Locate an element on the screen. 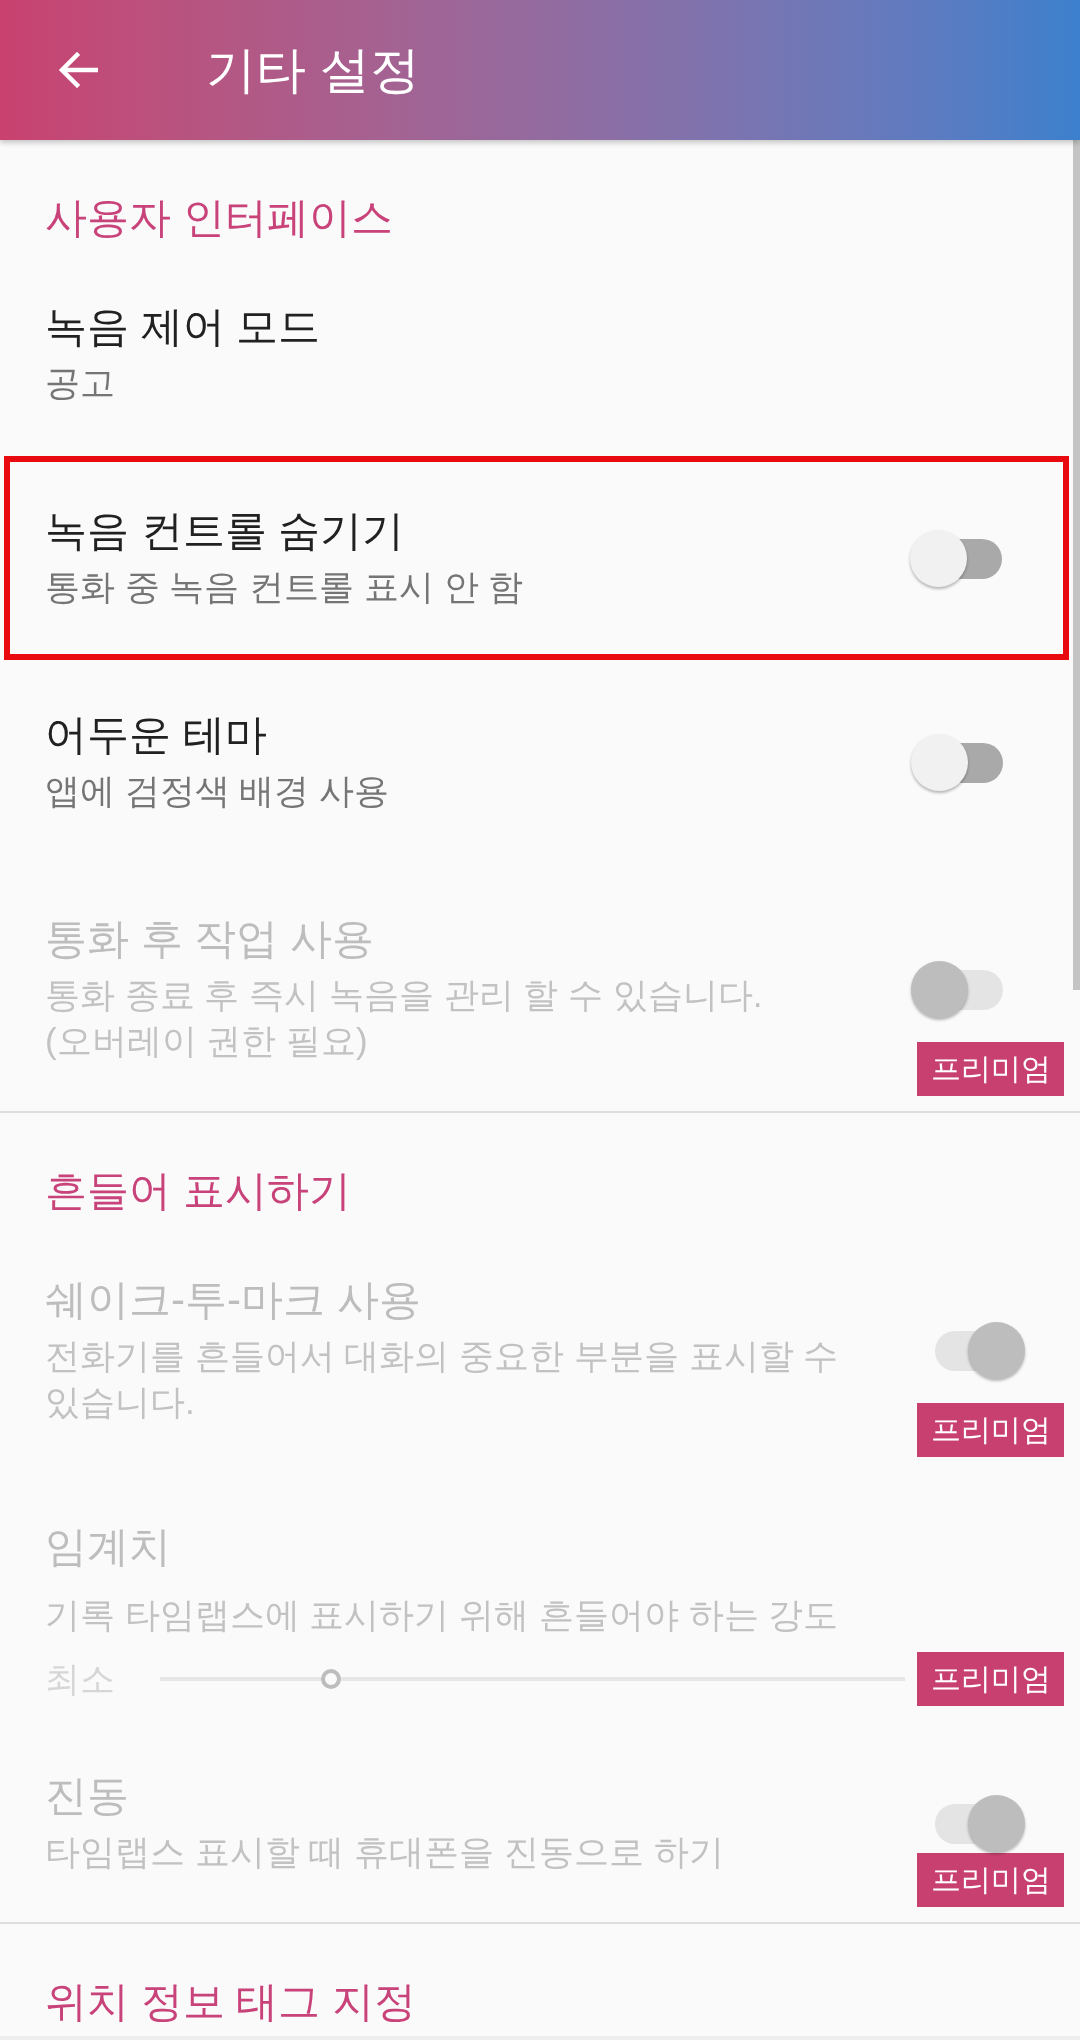  setting-summary: 통화 종료 후 즉시 녹음을 관리 할 수 있습니다. (오버레이 권한 필요) is located at coordinates (404, 1018).